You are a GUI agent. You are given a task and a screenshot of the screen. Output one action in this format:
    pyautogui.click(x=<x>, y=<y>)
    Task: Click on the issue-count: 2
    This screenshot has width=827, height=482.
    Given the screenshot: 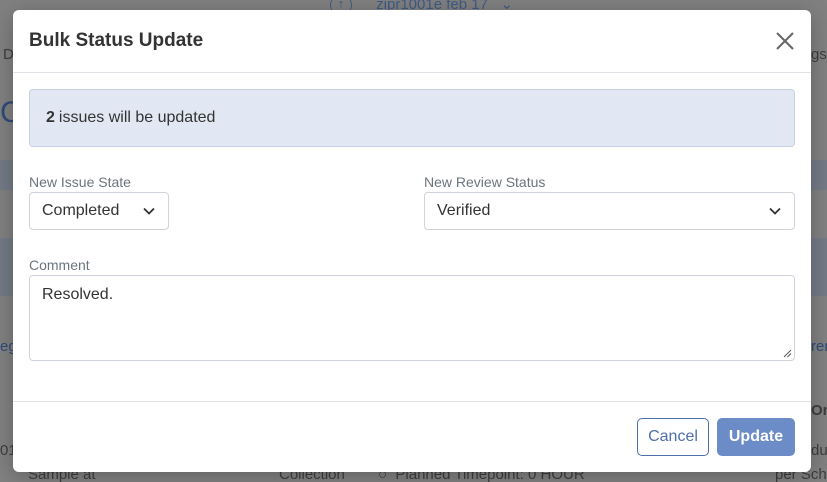 What is the action you would take?
    pyautogui.click(x=50, y=117)
    